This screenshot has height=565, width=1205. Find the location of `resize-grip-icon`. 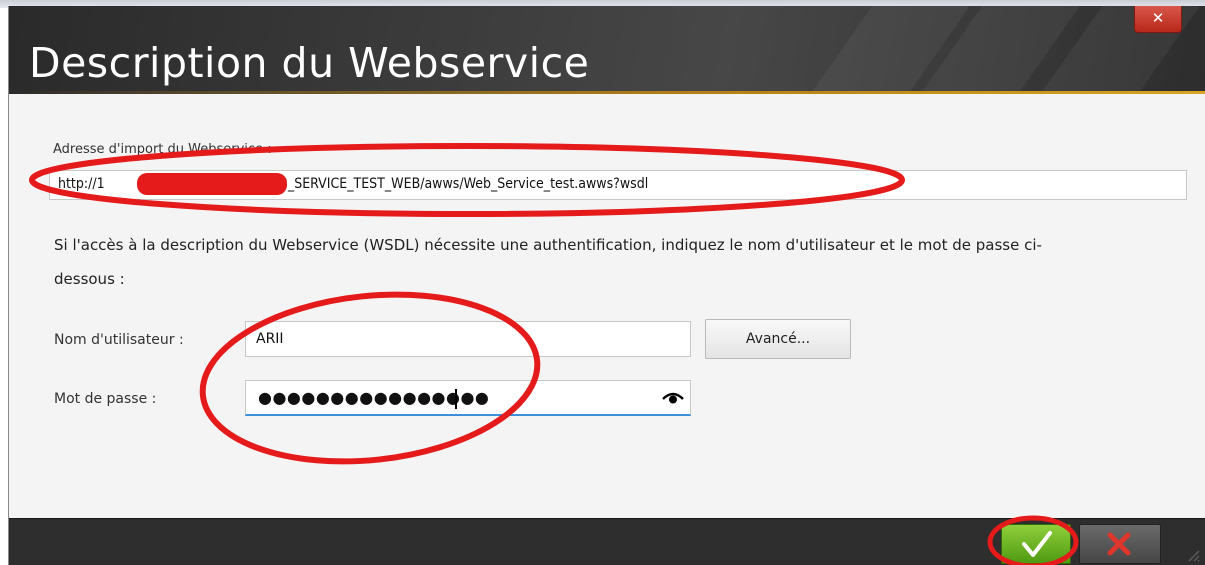

resize-grip-icon is located at coordinates (1193, 555).